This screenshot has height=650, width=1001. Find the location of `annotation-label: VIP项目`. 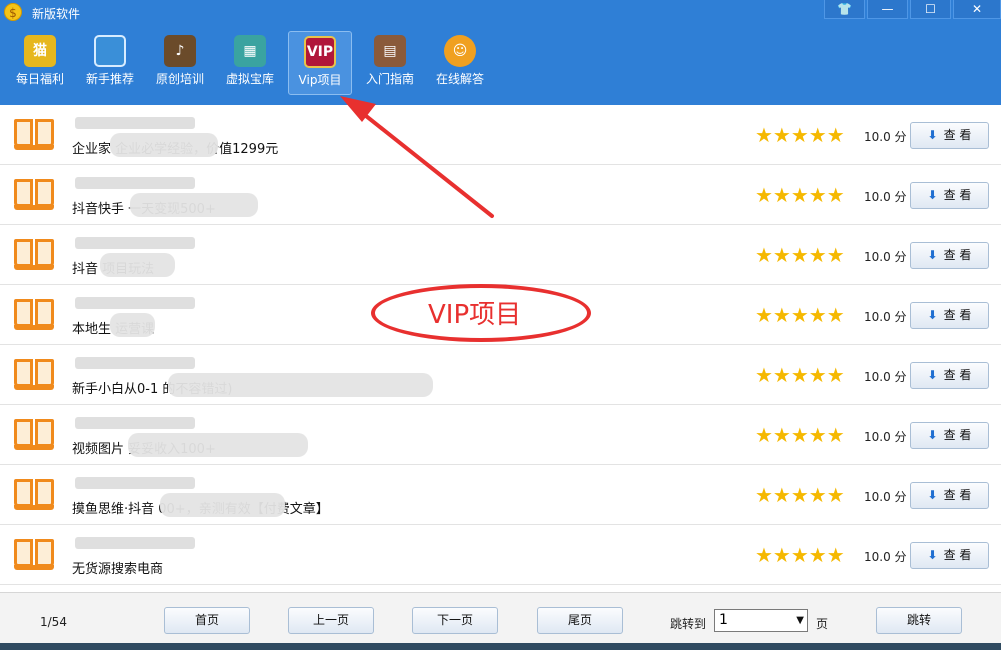

annotation-label: VIP项目 is located at coordinates (475, 315).